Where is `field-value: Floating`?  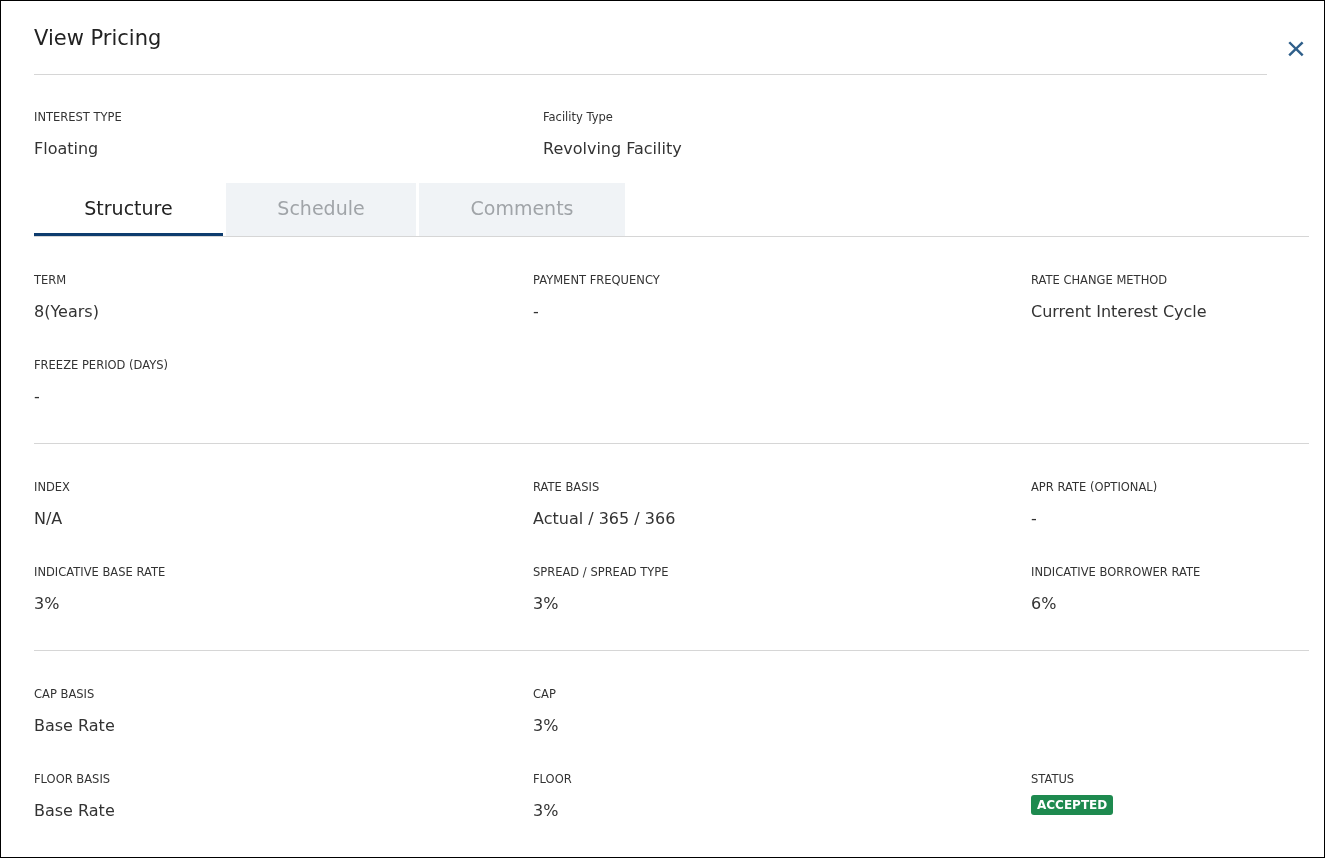 field-value: Floating is located at coordinates (67, 149).